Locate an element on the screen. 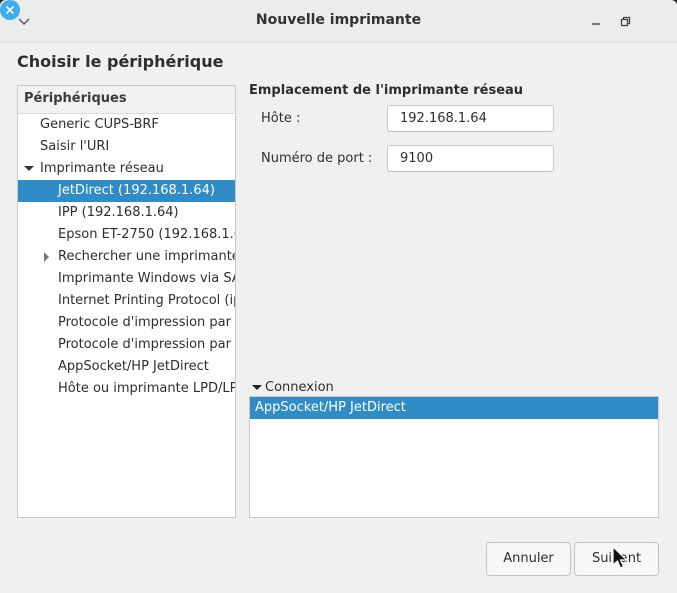  device-tree-item: Internet Printing Protocol (ipp is located at coordinates (126, 301).